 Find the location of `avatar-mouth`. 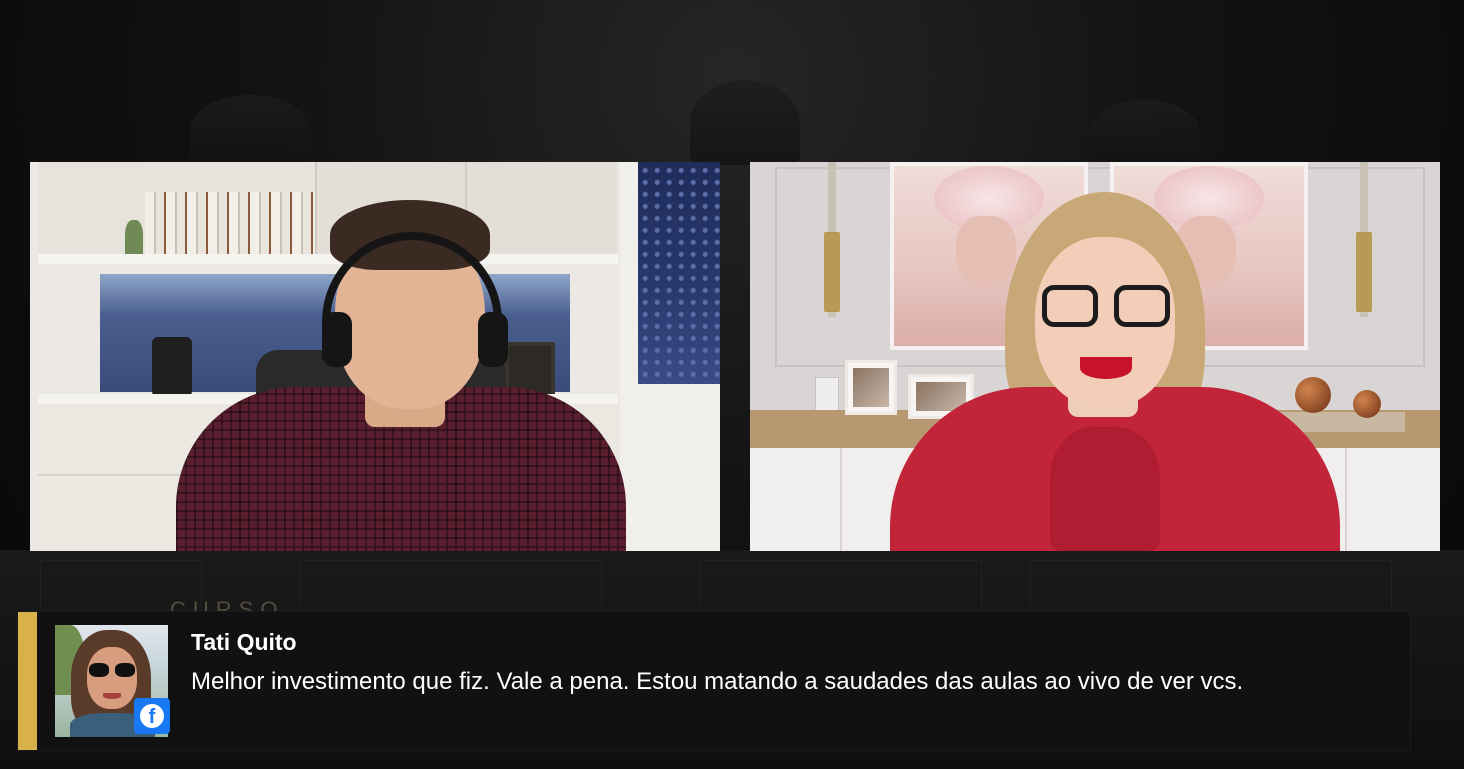

avatar-mouth is located at coordinates (112, 696).